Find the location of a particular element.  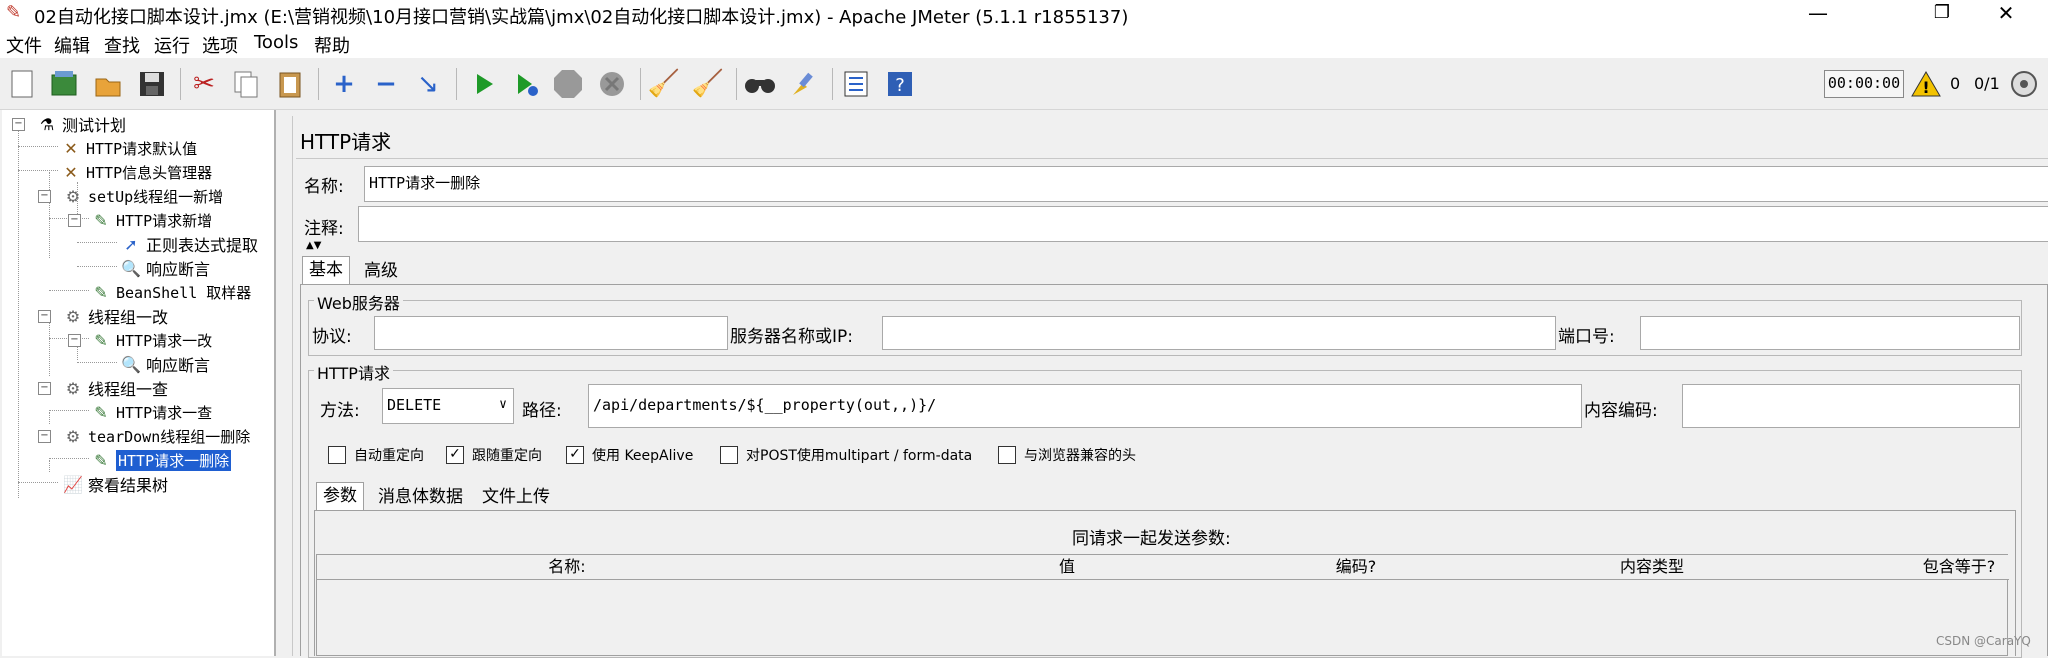

name-label: 名称: is located at coordinates (324, 187).